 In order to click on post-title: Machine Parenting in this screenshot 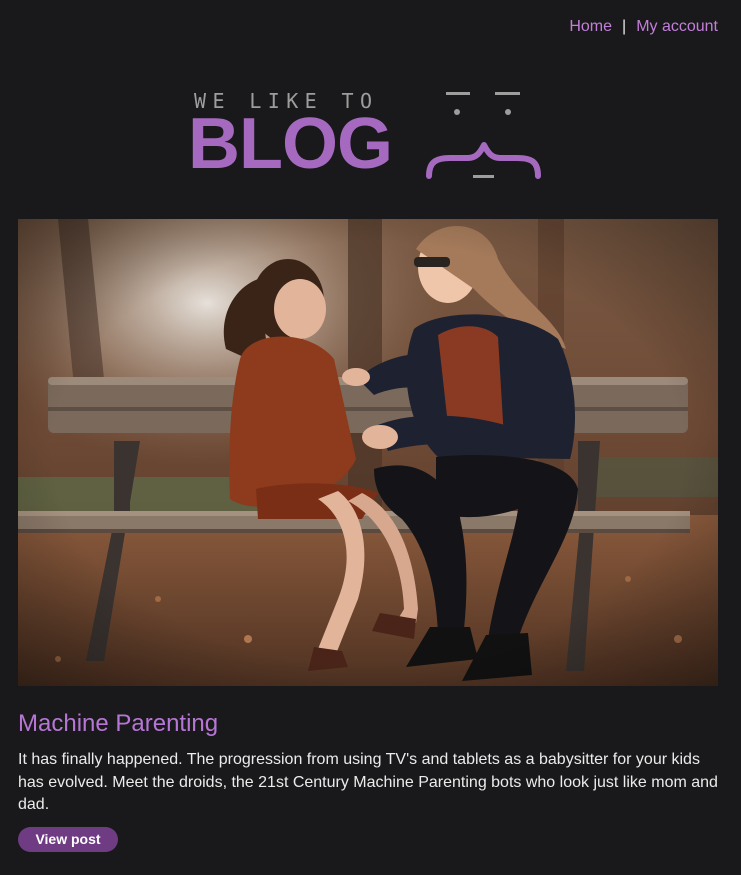, I will do `click(118, 724)`.